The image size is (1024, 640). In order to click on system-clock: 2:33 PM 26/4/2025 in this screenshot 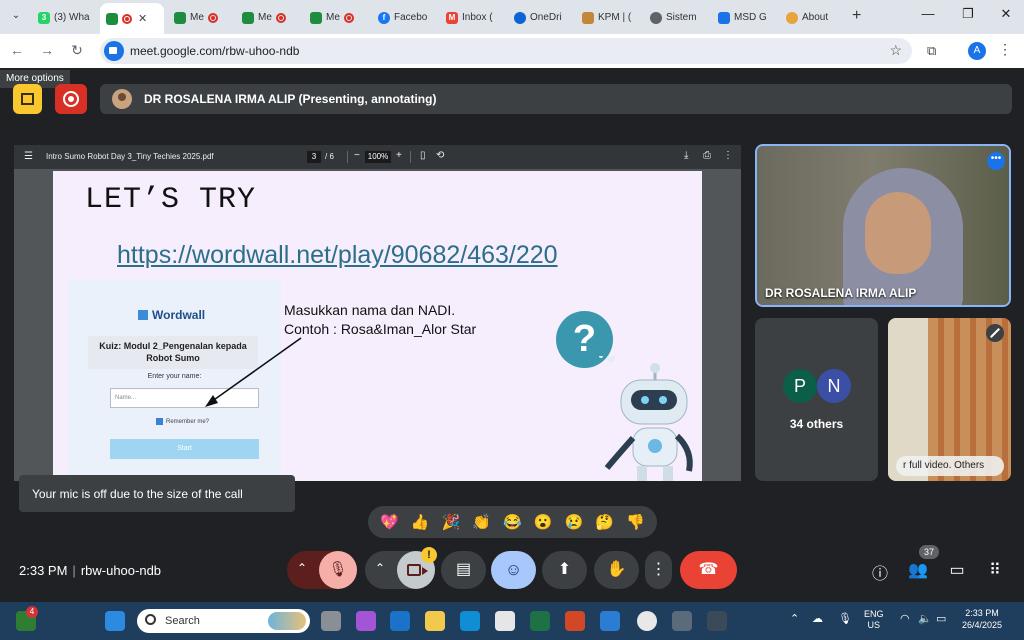, I will do `click(982, 619)`.